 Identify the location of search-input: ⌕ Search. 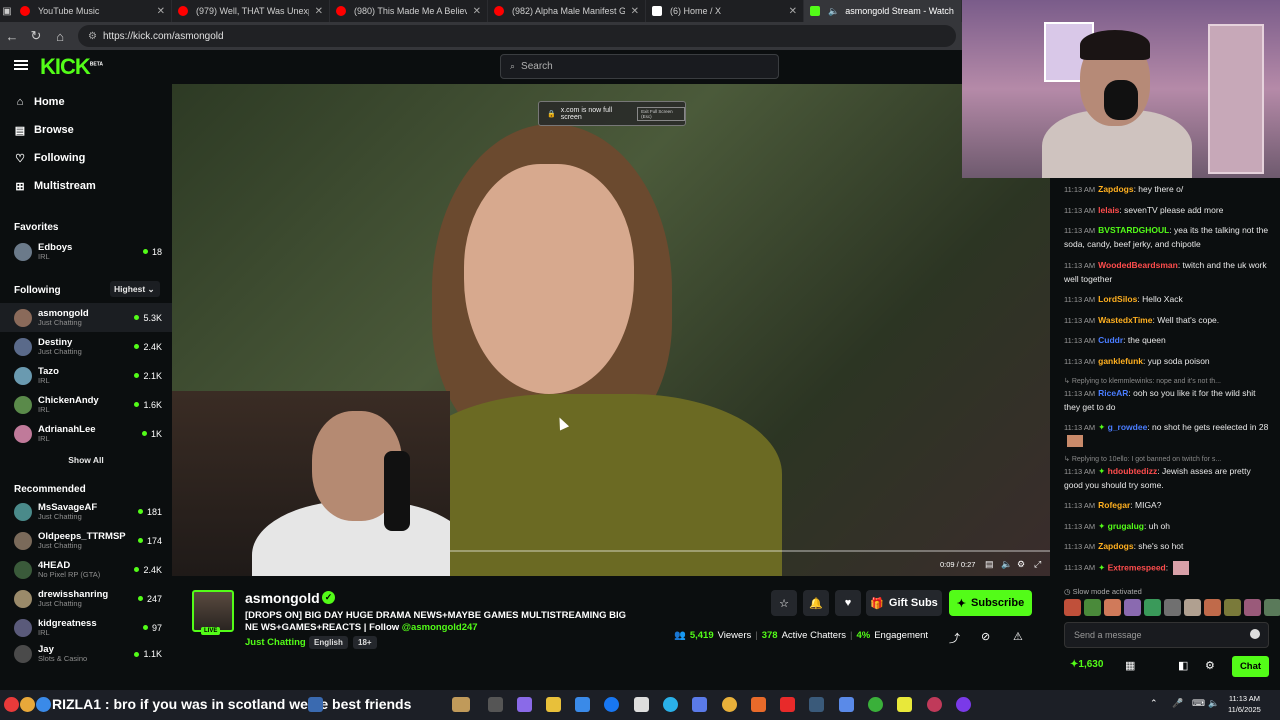
(639, 66).